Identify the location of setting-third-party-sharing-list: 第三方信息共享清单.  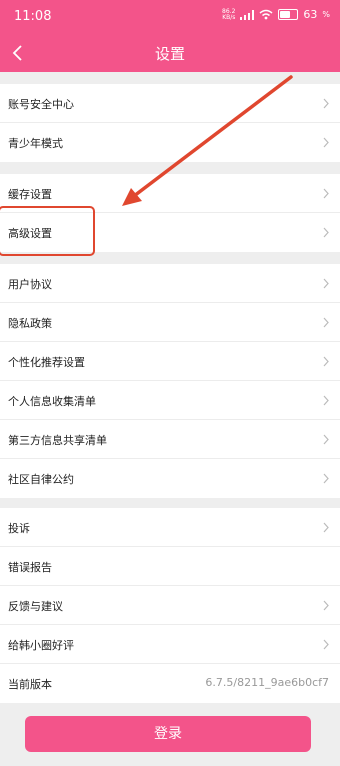
(170, 439).